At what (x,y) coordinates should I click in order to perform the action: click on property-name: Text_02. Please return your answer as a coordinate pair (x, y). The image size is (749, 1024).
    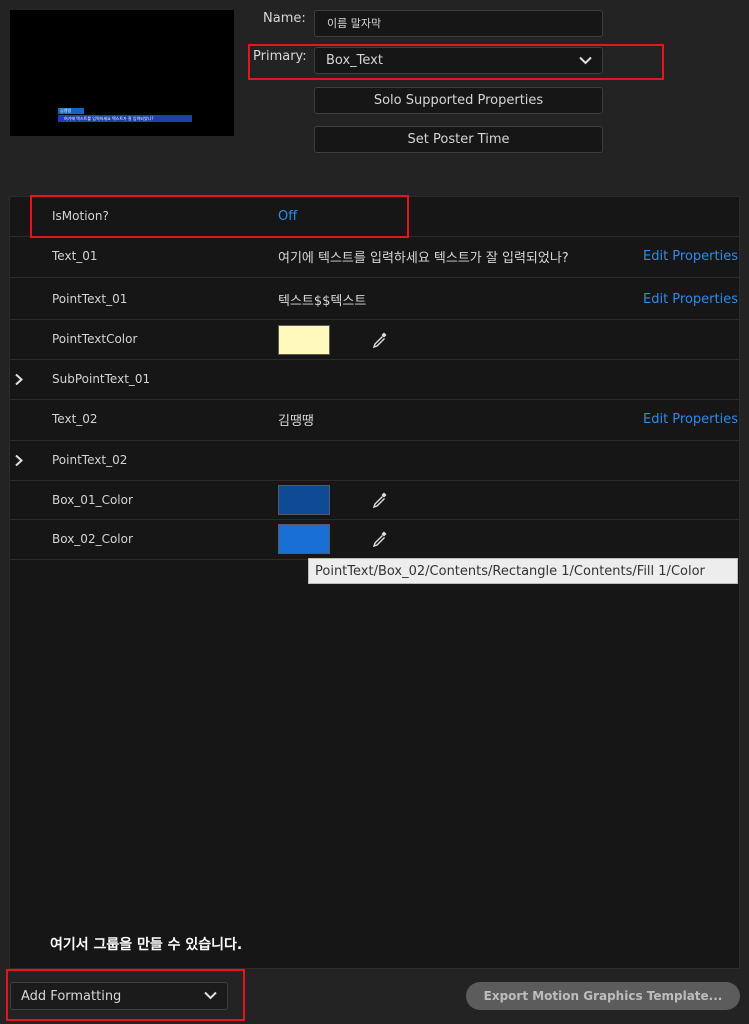
    Looking at the image, I should click on (75, 419).